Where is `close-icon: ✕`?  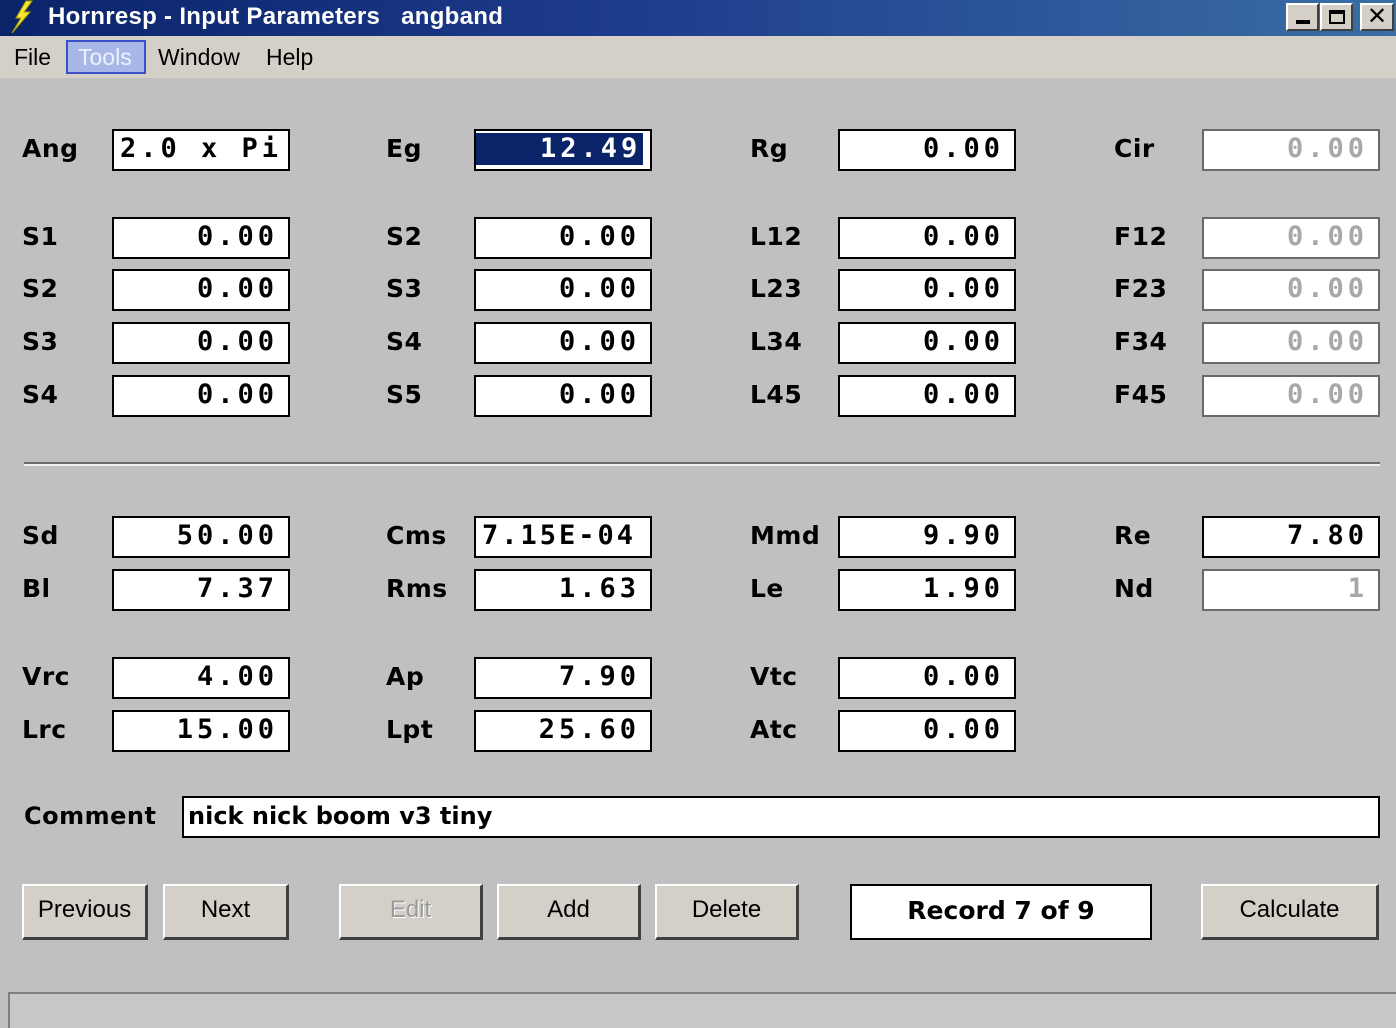
close-icon: ✕ is located at coordinates (1377, 16).